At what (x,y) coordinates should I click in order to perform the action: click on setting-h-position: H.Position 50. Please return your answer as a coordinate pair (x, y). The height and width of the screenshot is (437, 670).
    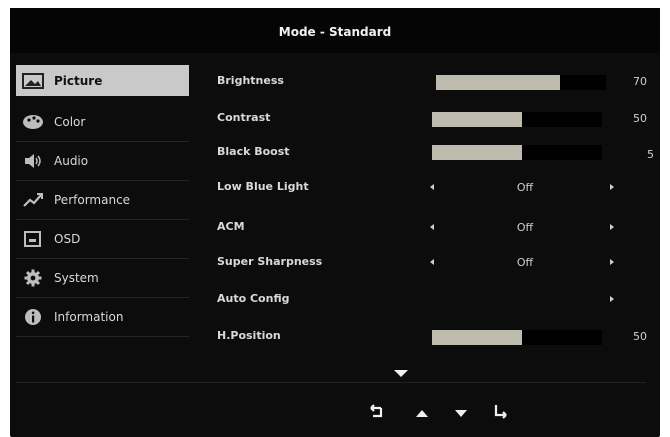
    Looking at the image, I should click on (432, 337).